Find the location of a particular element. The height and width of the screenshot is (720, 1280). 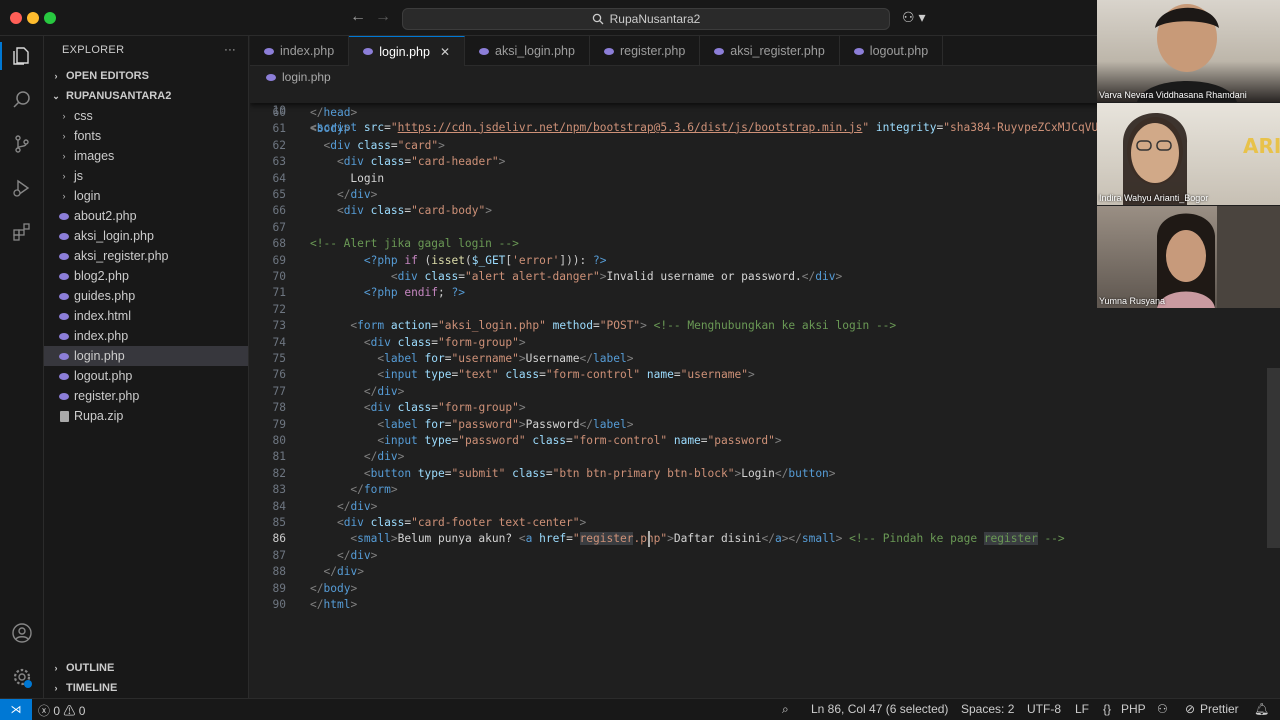

problems-indicator: ⓧ 0 ⚠ 0 is located at coordinates (61, 710).